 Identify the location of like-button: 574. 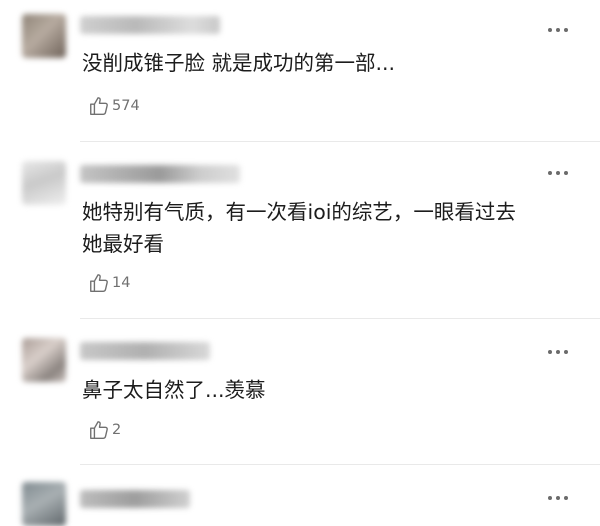
(114, 106).